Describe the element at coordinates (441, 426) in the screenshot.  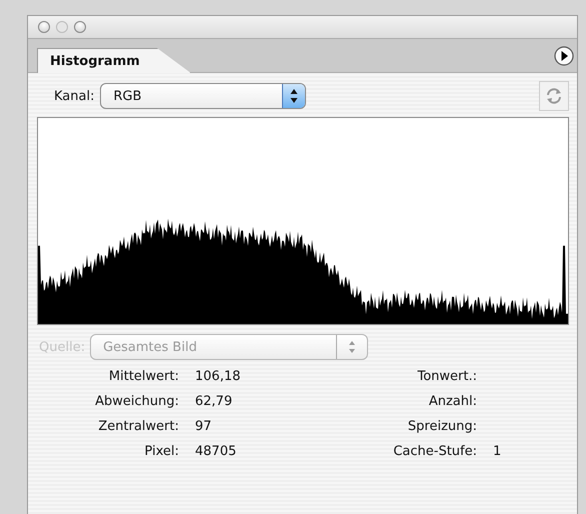
I see `stat-label: Spreizung:` at that location.